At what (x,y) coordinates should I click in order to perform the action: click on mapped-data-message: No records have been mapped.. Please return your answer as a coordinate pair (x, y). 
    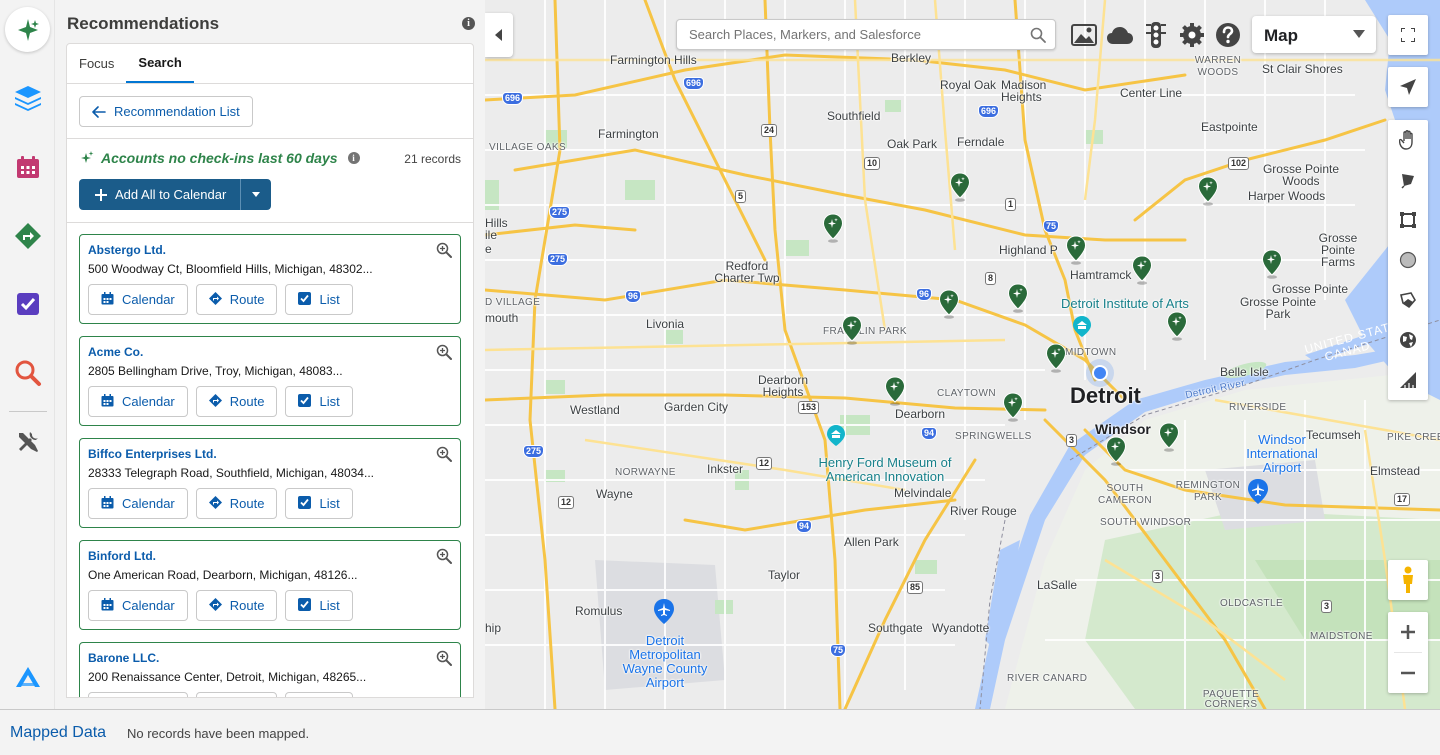
    Looking at the image, I should click on (218, 733).